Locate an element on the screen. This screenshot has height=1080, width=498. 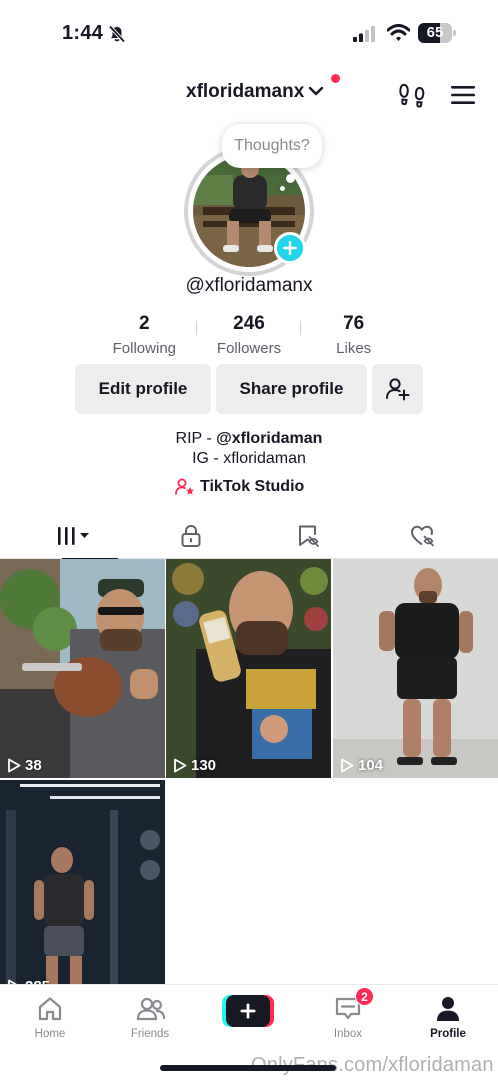
plus-icon is located at coordinates (290, 248).